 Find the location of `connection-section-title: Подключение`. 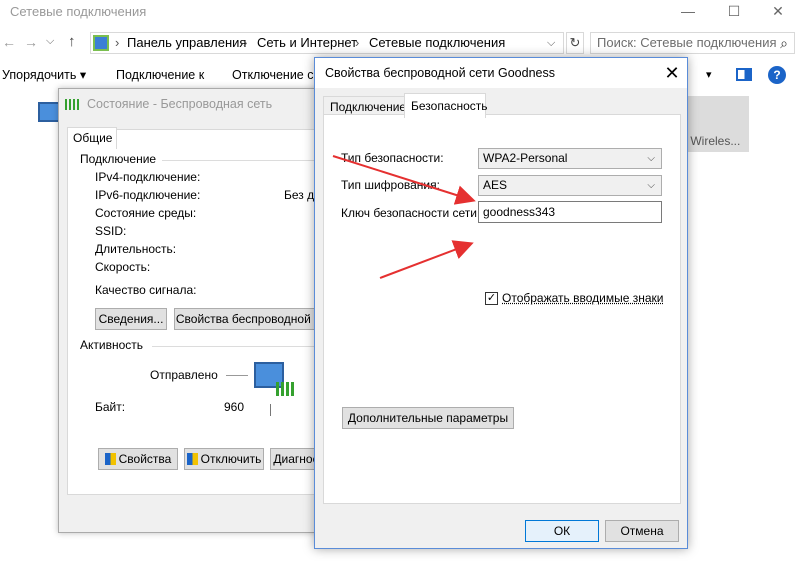

connection-section-title: Подключение is located at coordinates (118, 159).